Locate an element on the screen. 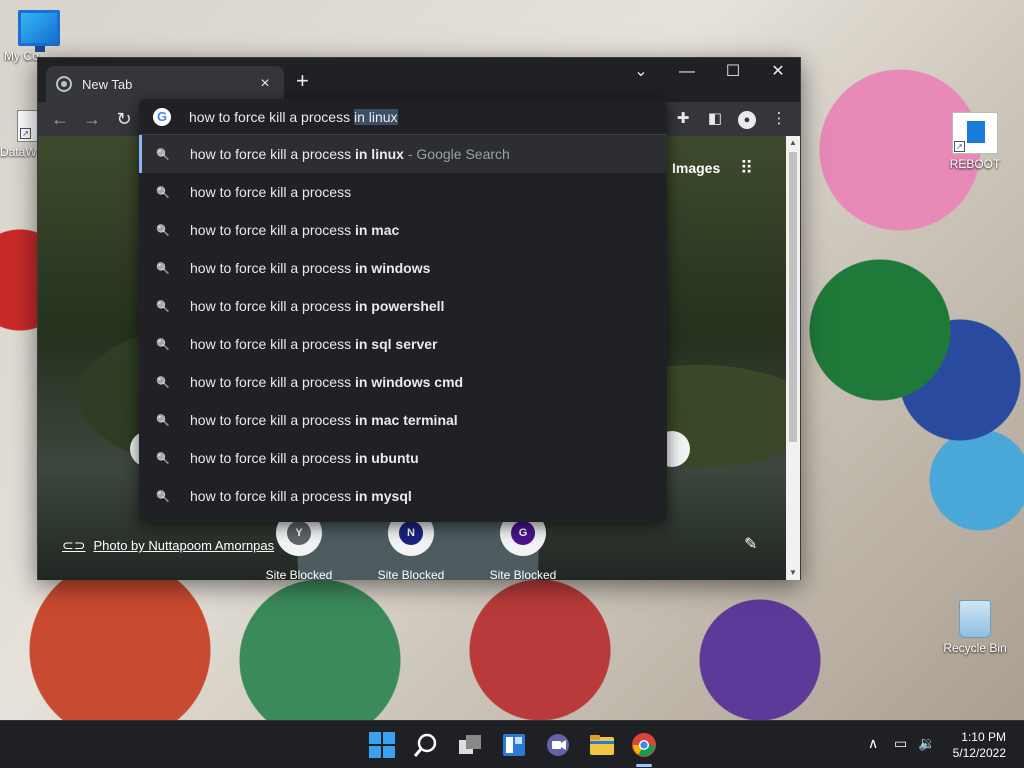  clock-time: 1:10 PM is located at coordinates (983, 737).